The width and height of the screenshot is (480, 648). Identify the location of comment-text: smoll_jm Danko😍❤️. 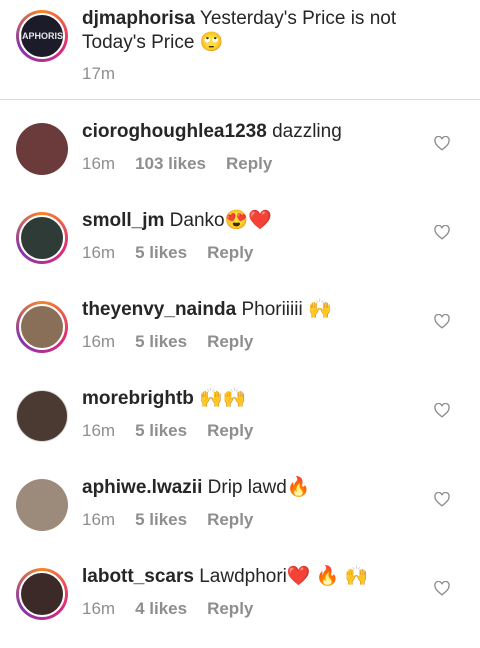
(268, 221).